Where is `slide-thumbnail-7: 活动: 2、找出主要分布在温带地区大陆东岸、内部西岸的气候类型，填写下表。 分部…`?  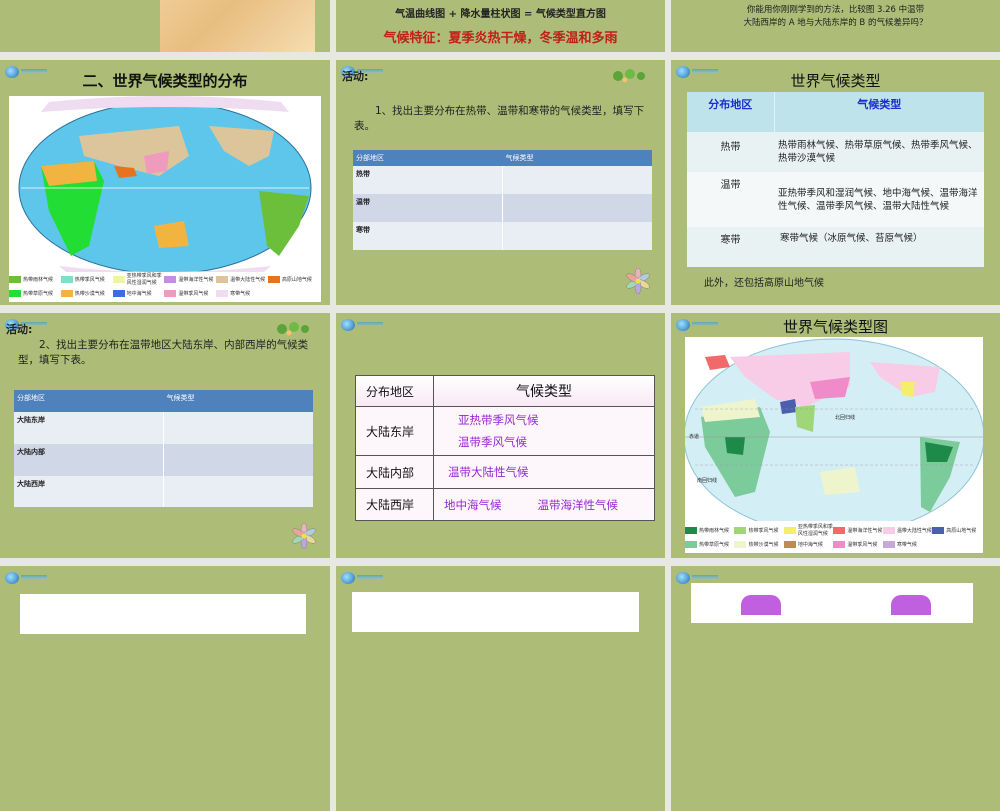 slide-thumbnail-7: 活动: 2、找出主要分布在温带地区大陆东岸、内部西岸的气候类型，填写下表。 分部… is located at coordinates (165, 435).